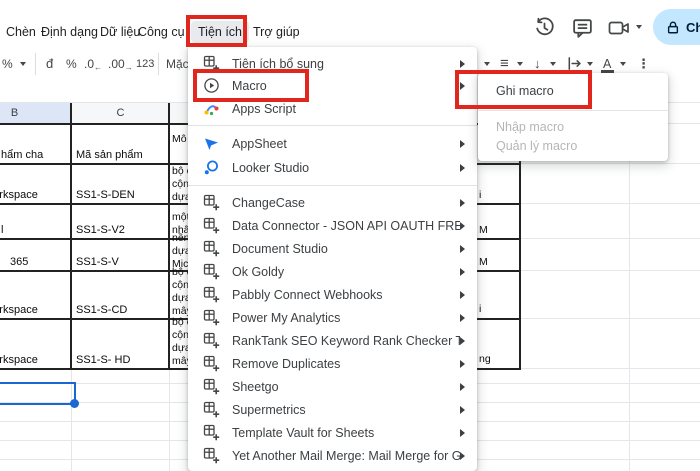 The height and width of the screenshot is (471, 700). Describe the element at coordinates (639, 27) in the screenshot. I see `video-call-caret-icon` at that location.